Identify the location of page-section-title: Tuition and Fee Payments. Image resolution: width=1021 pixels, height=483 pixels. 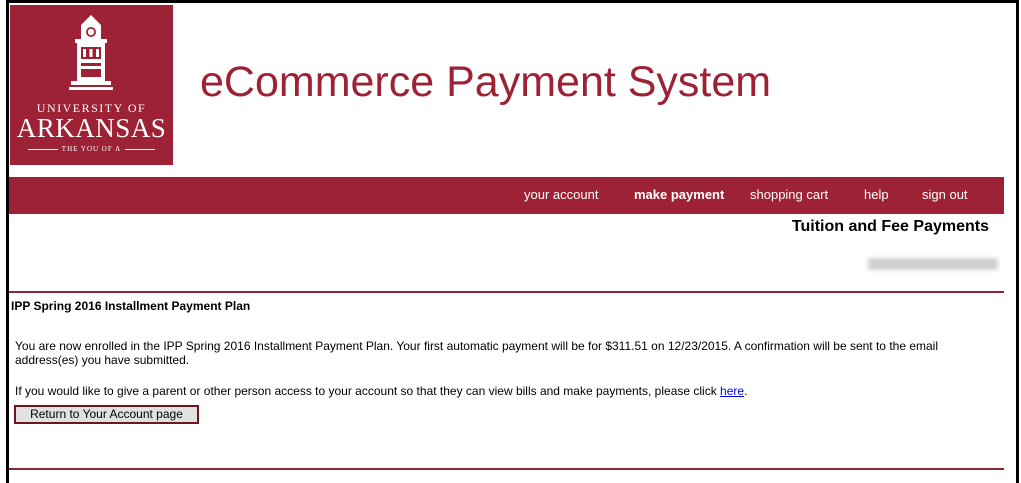
(890, 226).